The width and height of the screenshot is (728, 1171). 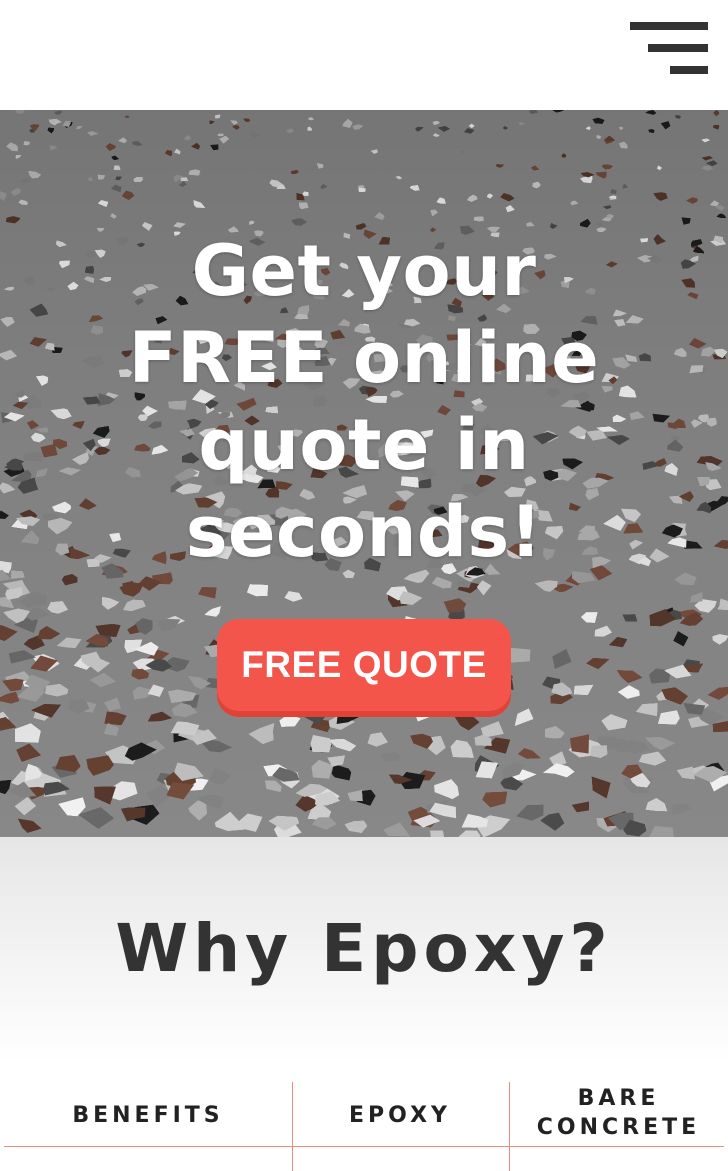 I want to click on column-header-benefits: BENEFITS, so click(x=148, y=1115).